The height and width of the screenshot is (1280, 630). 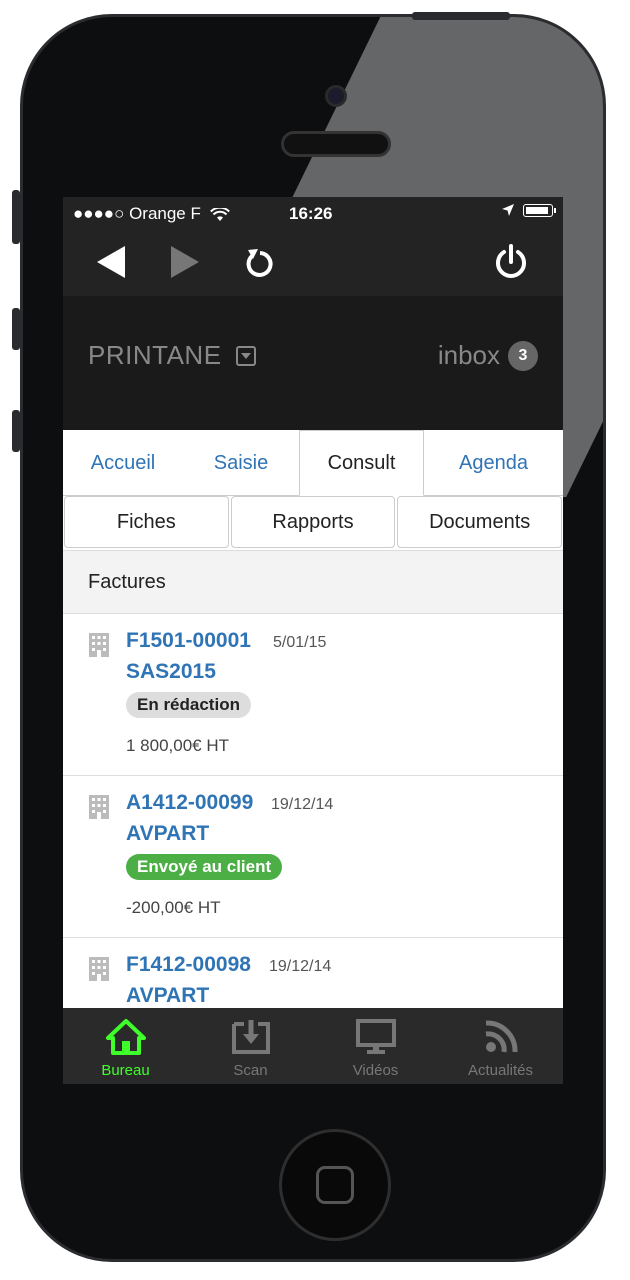 I want to click on brand-name: PRINTANE, so click(x=155, y=355).